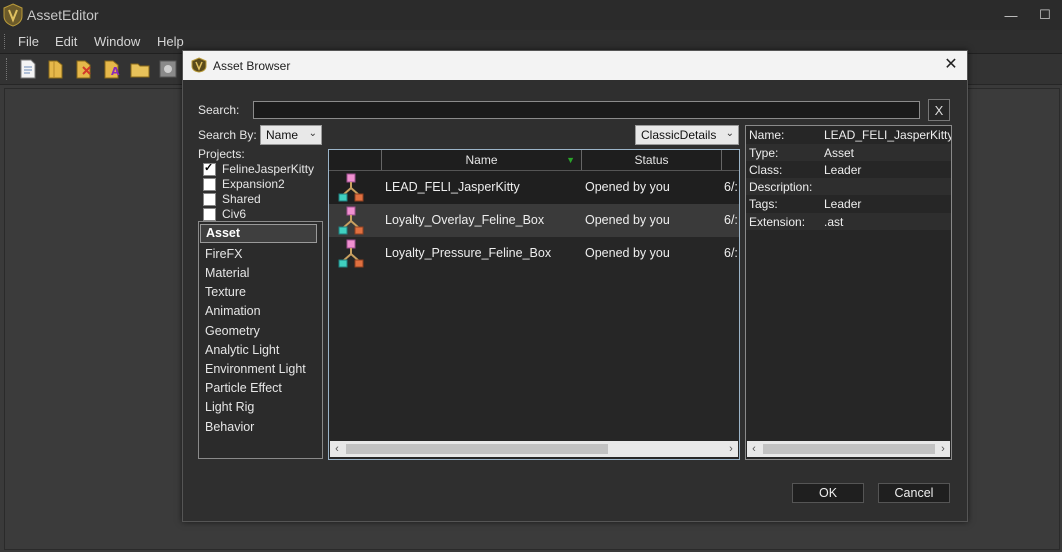  Describe the element at coordinates (268, 169) in the screenshot. I see `project-label: FelineJasperKitty` at that location.